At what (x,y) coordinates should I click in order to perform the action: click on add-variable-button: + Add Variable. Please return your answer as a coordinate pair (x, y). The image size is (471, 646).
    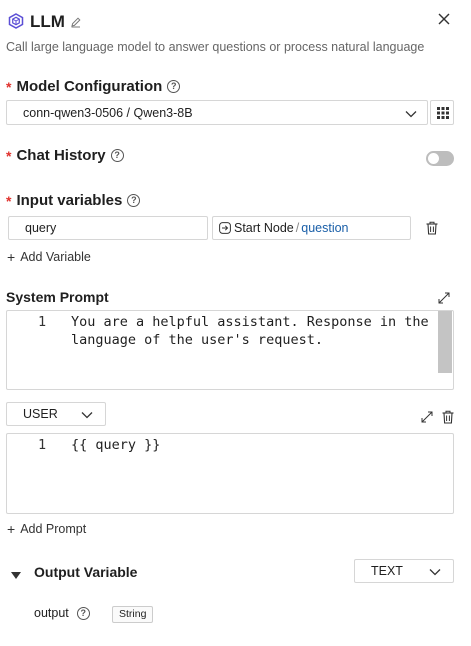
    Looking at the image, I should click on (49, 257).